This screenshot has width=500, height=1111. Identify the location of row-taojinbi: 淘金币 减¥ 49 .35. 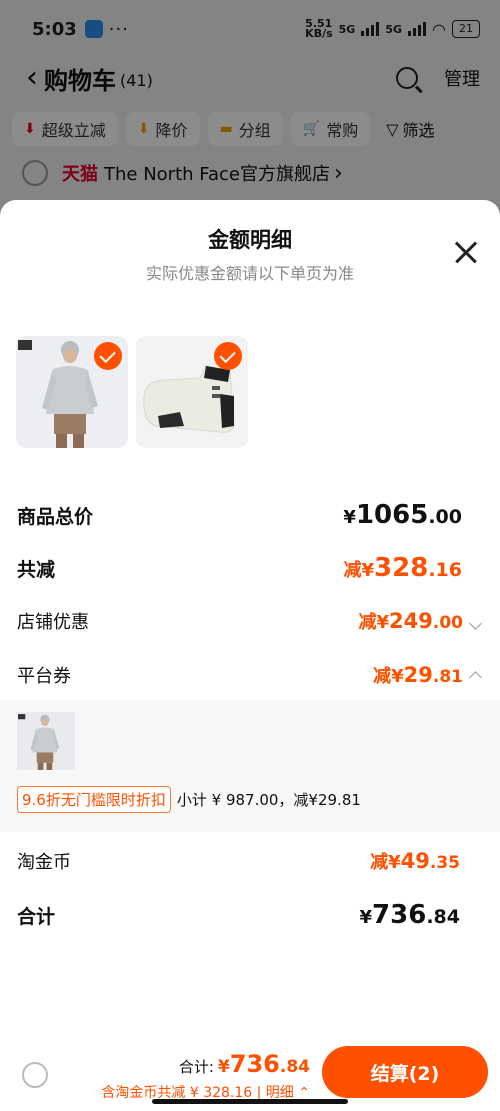
(250, 861).